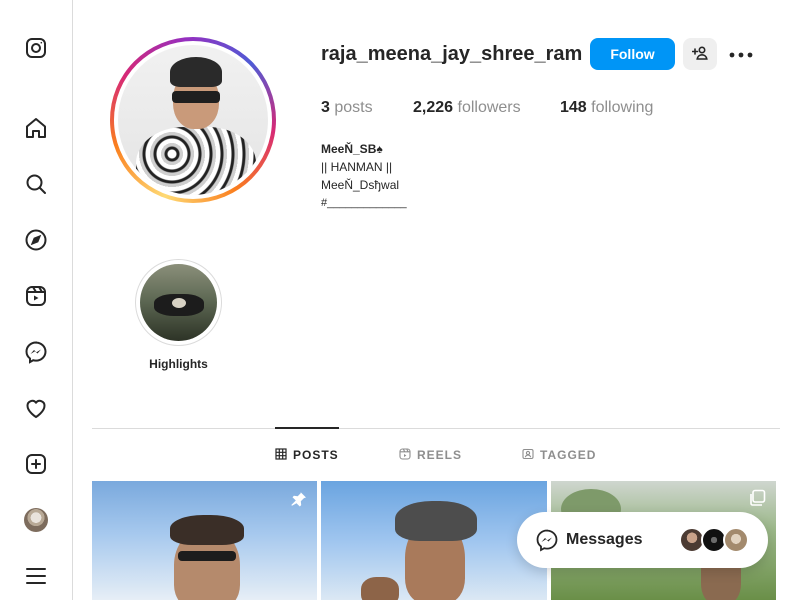  What do you see at coordinates (36, 576) in the screenshot?
I see `hamburger-menu-icon` at bounding box center [36, 576].